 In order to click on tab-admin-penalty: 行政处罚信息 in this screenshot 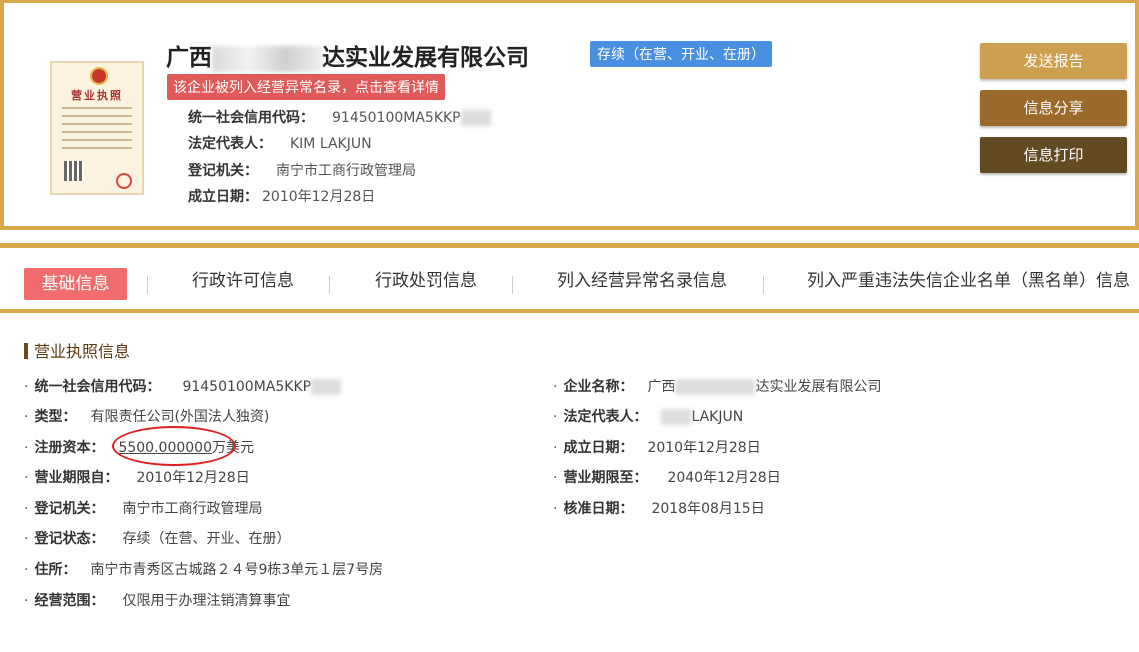, I will do `click(426, 278)`.